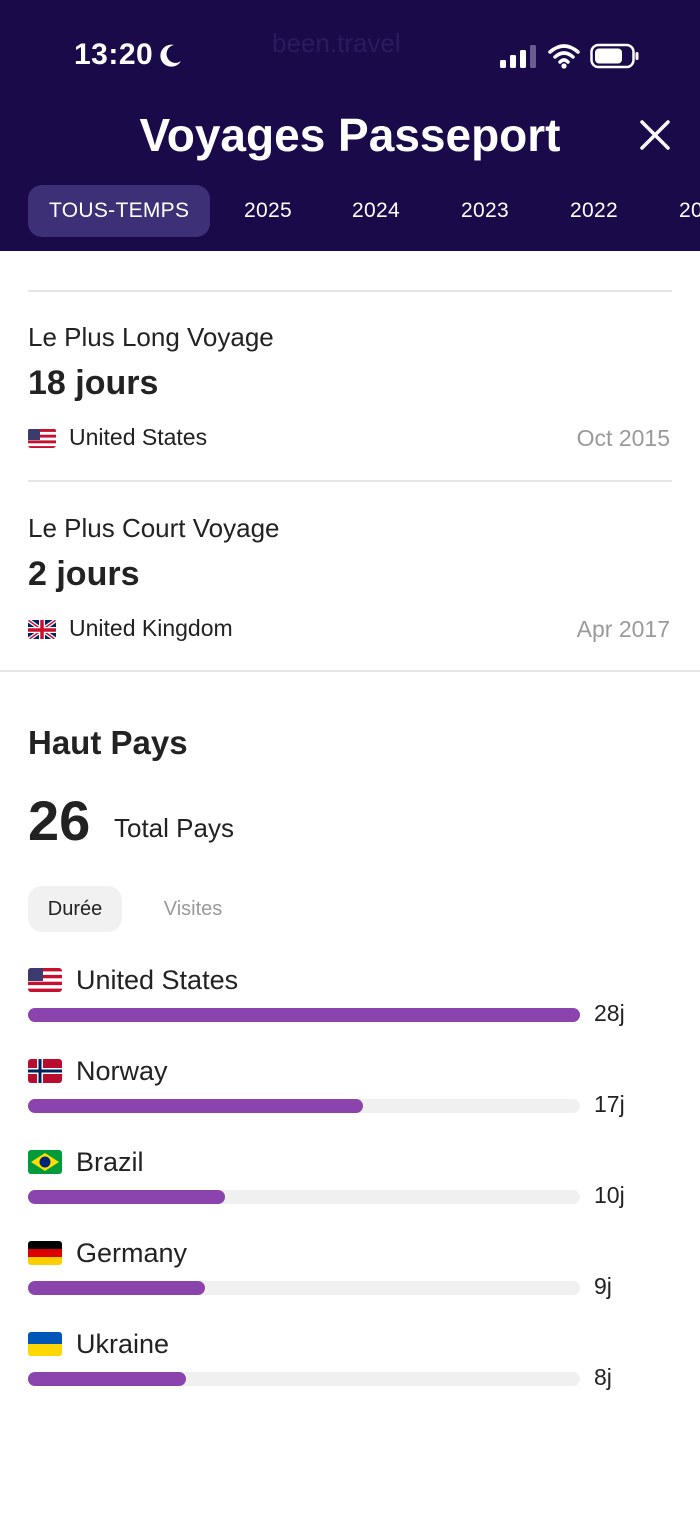 The width and height of the screenshot is (700, 1522). Describe the element at coordinates (655, 135) in the screenshot. I see `close-icon` at that location.